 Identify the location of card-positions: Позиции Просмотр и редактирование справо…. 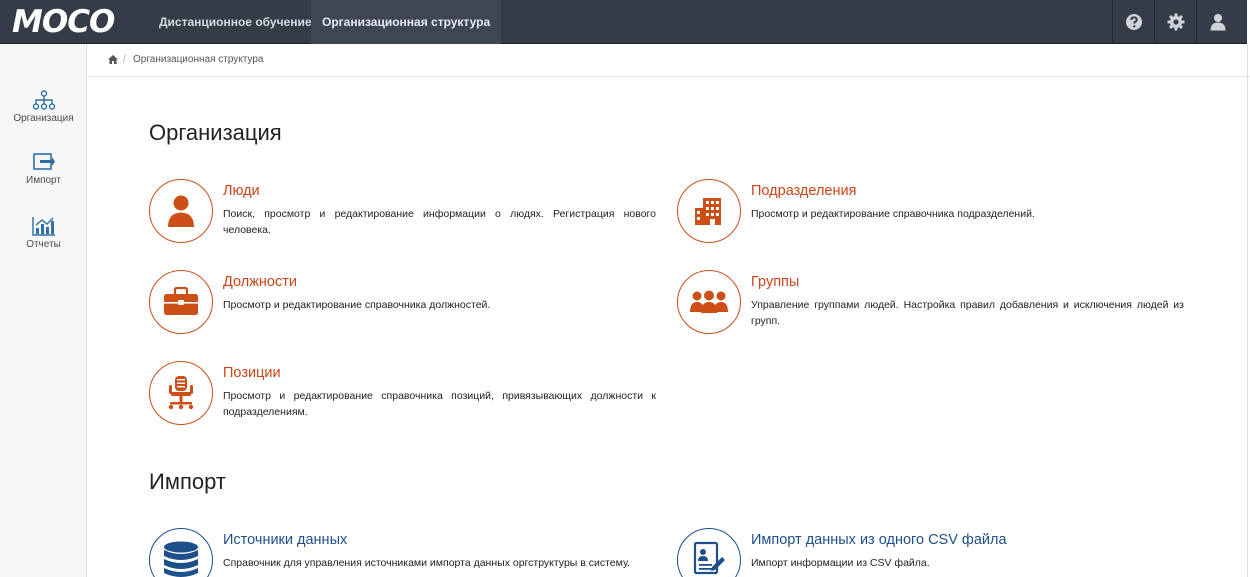
(404, 396).